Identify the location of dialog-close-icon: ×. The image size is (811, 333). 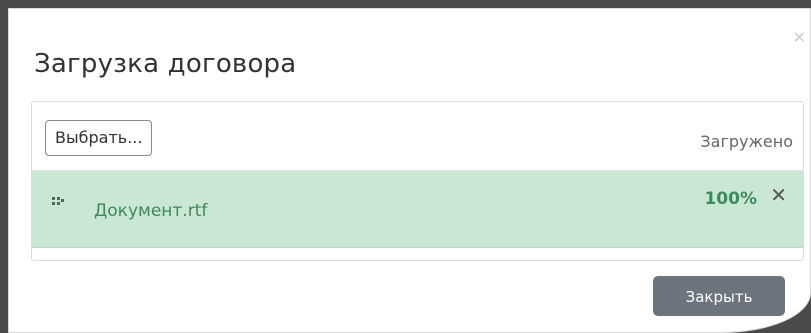
(799, 37).